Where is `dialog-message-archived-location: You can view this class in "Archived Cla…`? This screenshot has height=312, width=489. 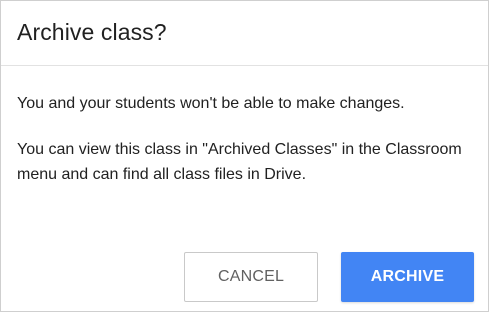 dialog-message-archived-location: You can view this class in "Archived Cla… is located at coordinates (239, 162).